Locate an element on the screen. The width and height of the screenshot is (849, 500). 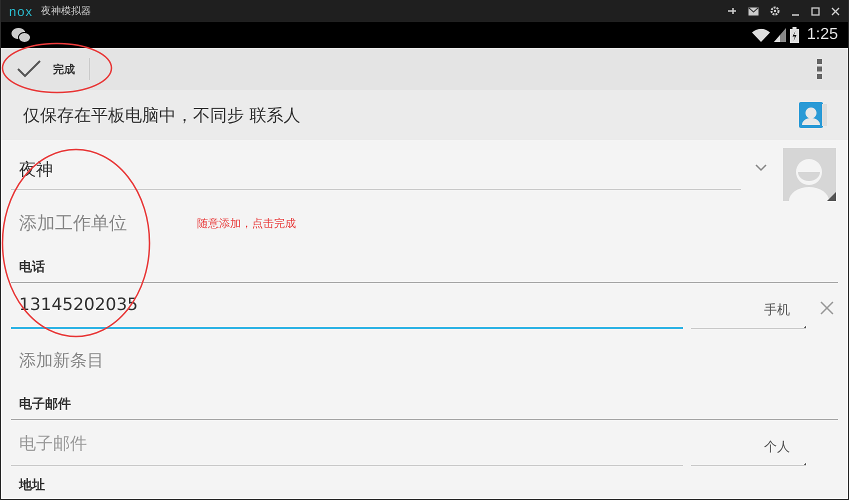
window-title: 夜神模拟器 is located at coordinates (65, 11).